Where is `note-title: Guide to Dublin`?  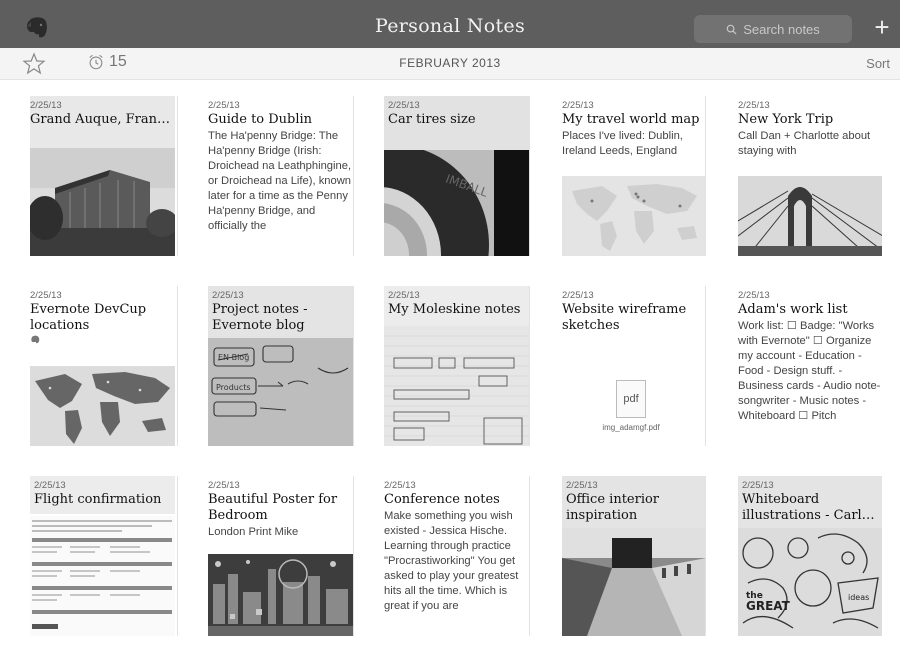
note-title: Guide to Dublin is located at coordinates (260, 119).